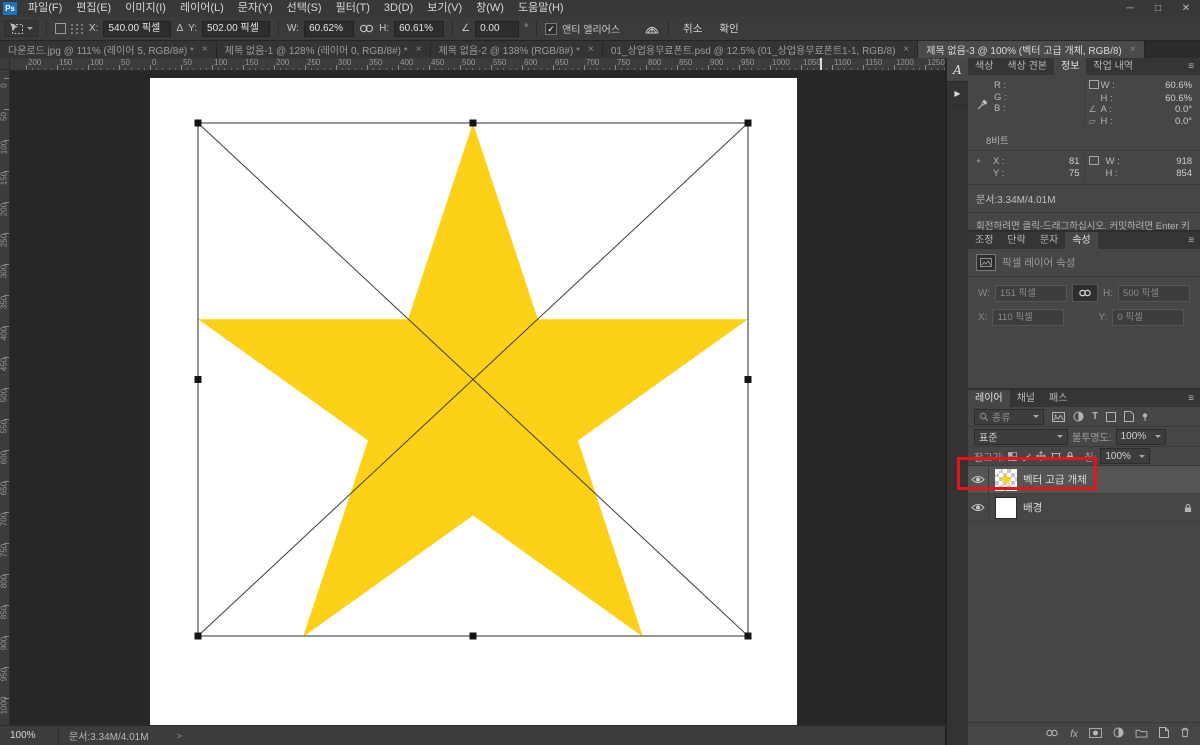 The height and width of the screenshot is (745, 1200). What do you see at coordinates (1154, 293) in the screenshot?
I see `prop-height-field: 500 픽셀` at bounding box center [1154, 293].